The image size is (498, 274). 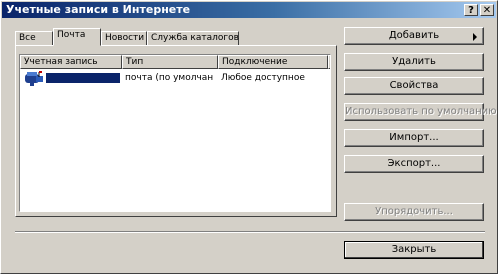 I want to click on title-bar: Учетные записи в Интернете ? ✕, so click(x=249, y=10).